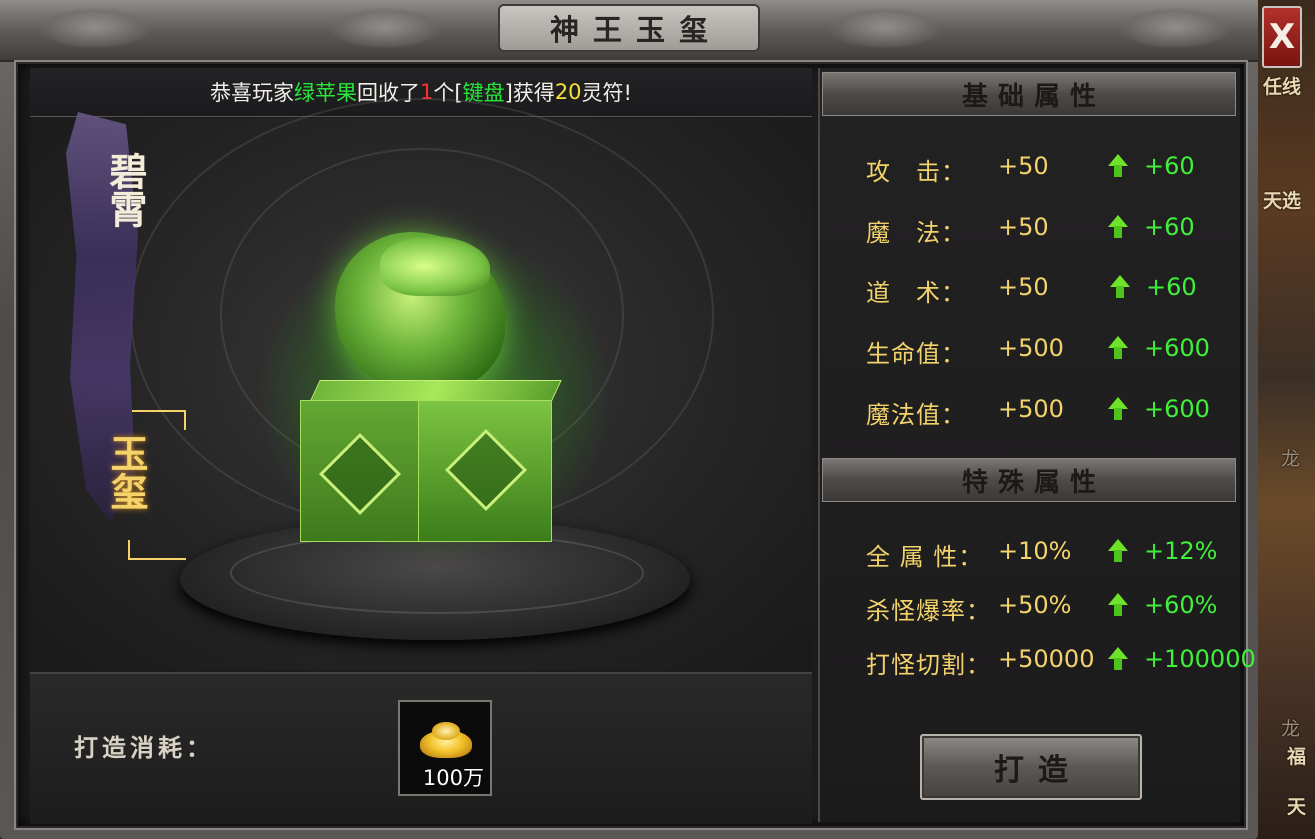  What do you see at coordinates (1200, 659) in the screenshot?
I see `attr-next: +100000` at bounding box center [1200, 659].